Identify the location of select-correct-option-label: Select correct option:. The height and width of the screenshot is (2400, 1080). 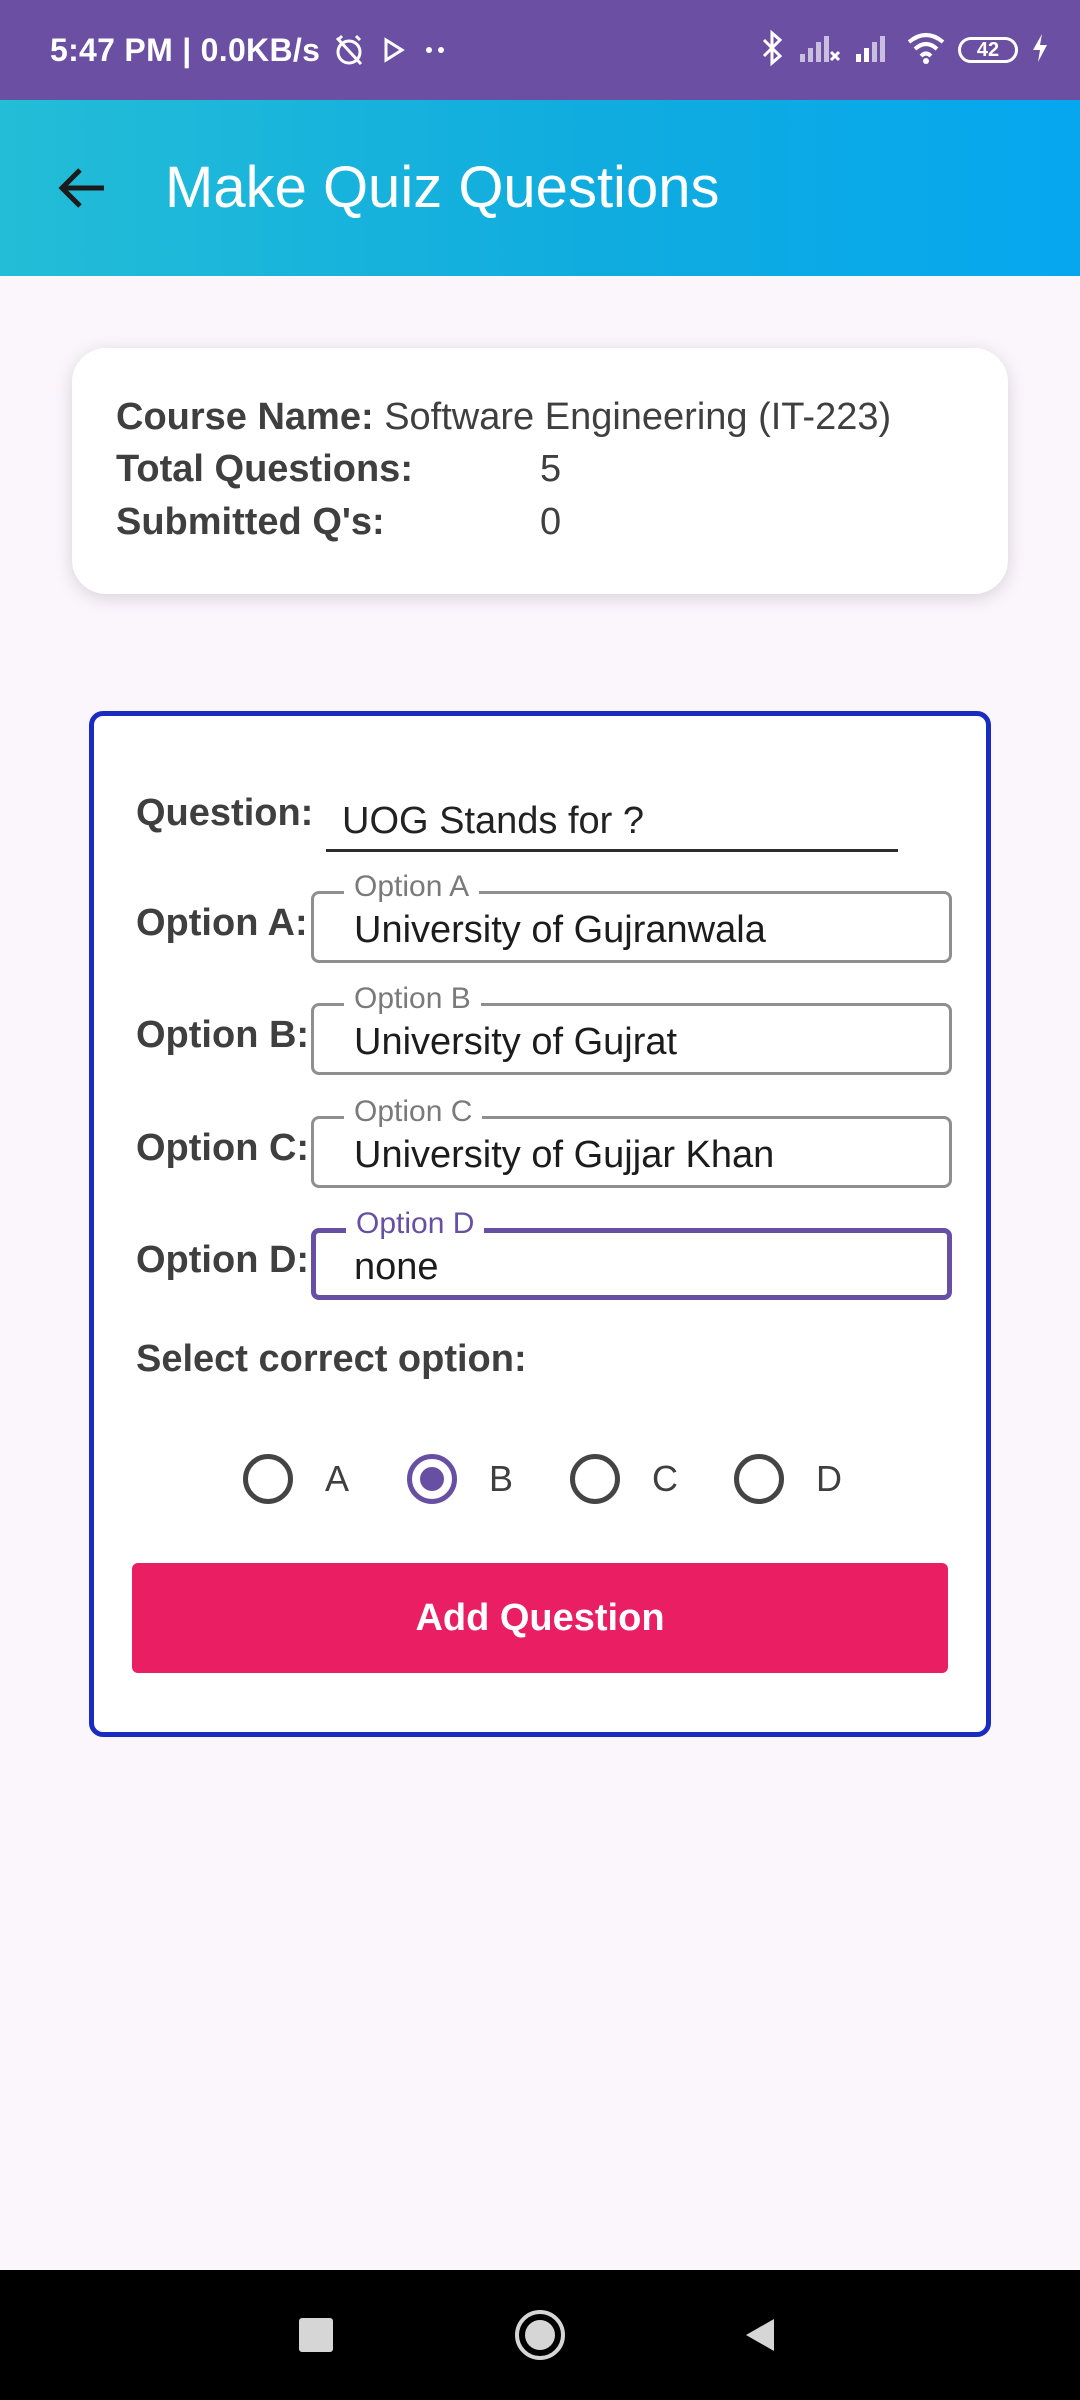
(331, 1359).